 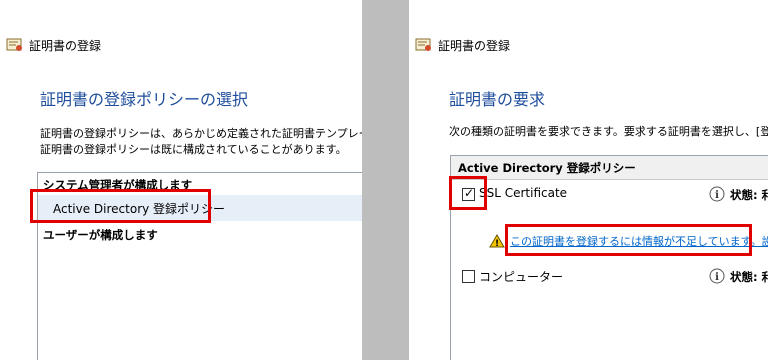 I want to click on computer-checkbox, so click(x=468, y=276).